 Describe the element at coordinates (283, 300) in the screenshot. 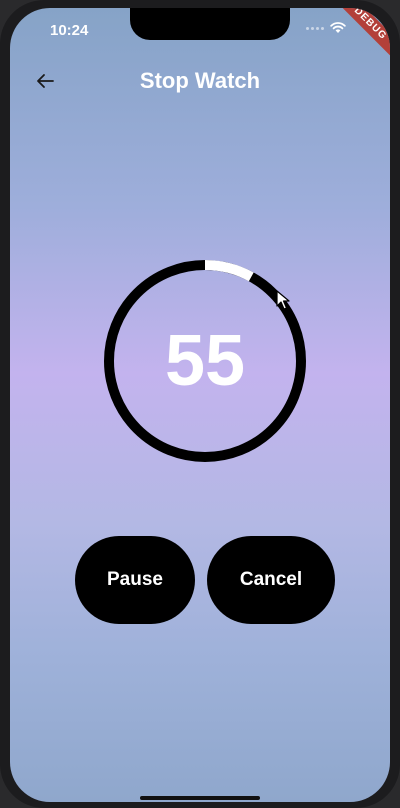

I see `mouse-cursor-icon` at that location.